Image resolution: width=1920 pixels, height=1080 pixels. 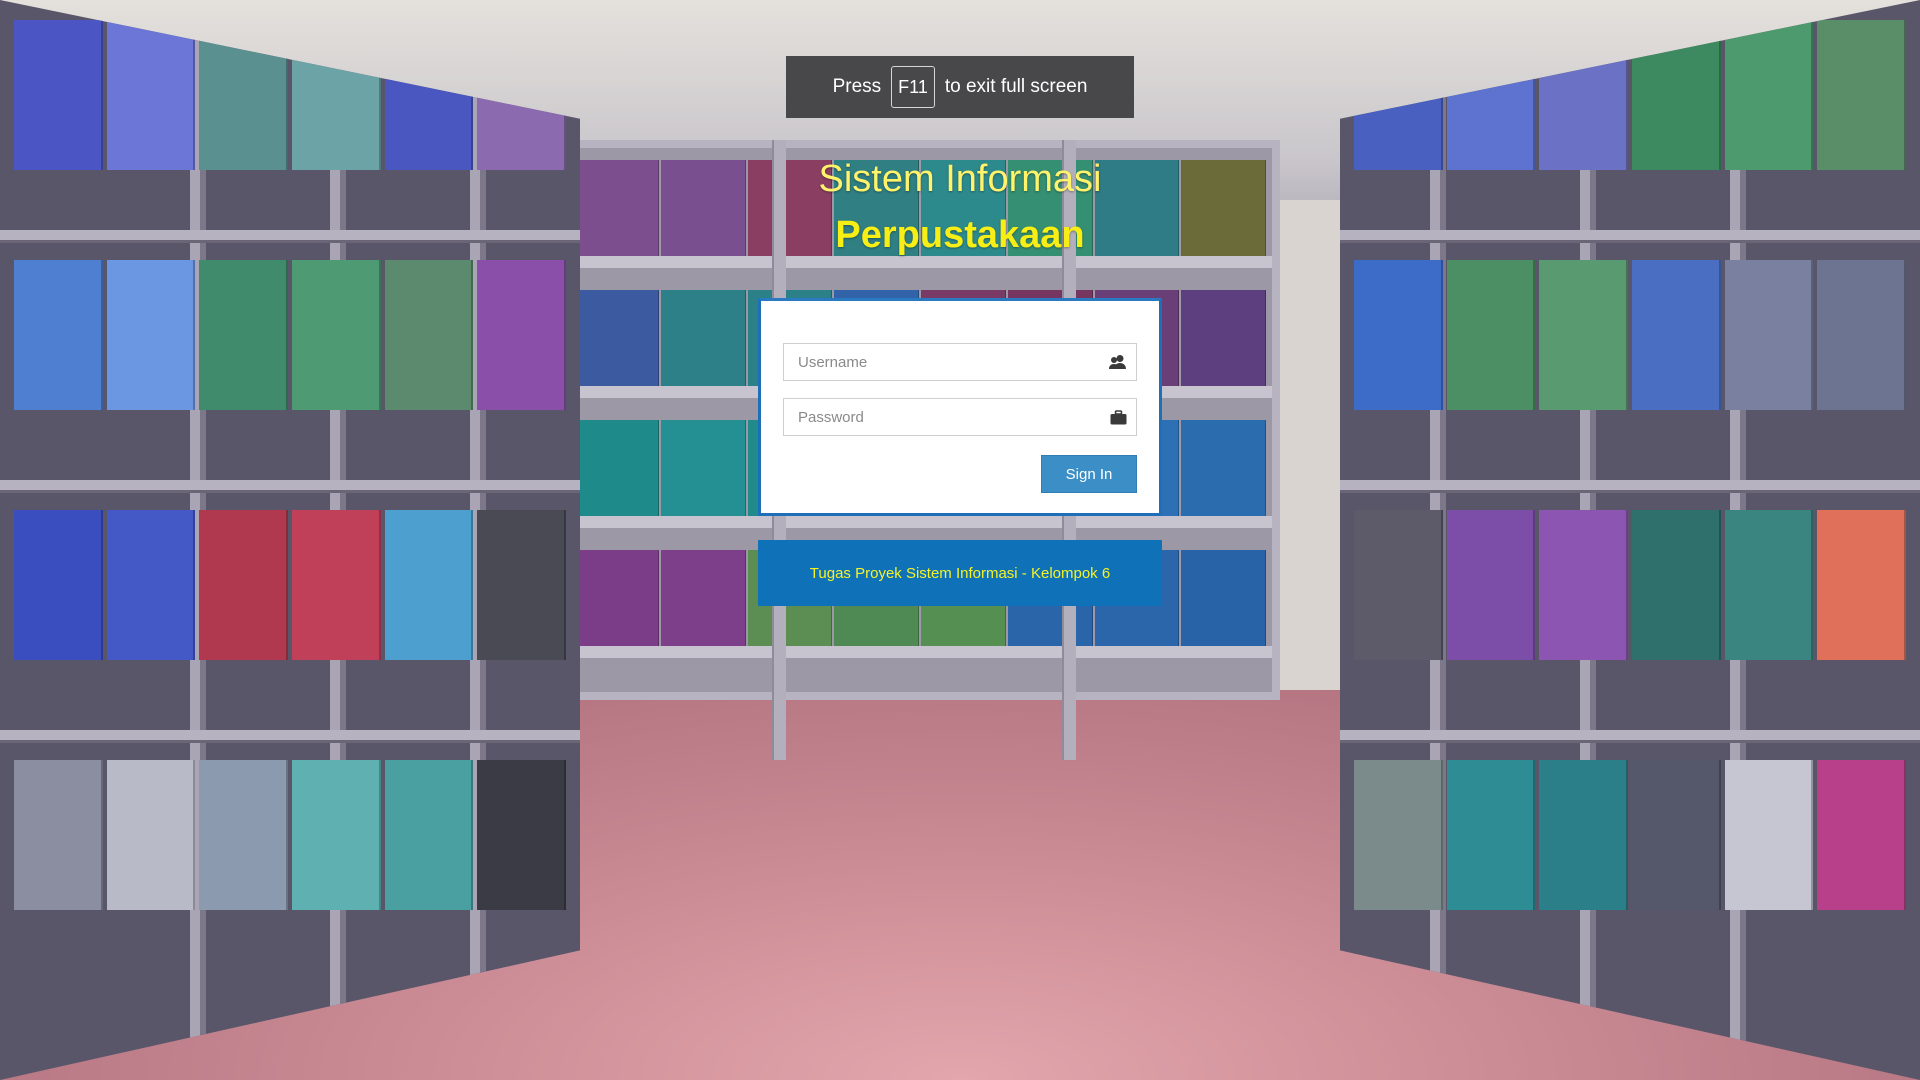 What do you see at coordinates (1089, 474) in the screenshot?
I see `sign-in-button: Sign In` at bounding box center [1089, 474].